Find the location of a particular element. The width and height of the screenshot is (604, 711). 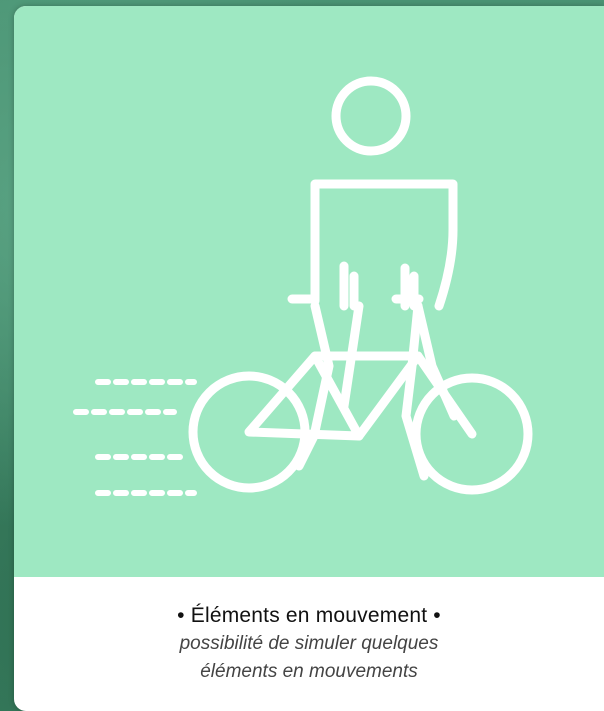

card-title: • Éléments en mouvement • is located at coordinates (309, 615).